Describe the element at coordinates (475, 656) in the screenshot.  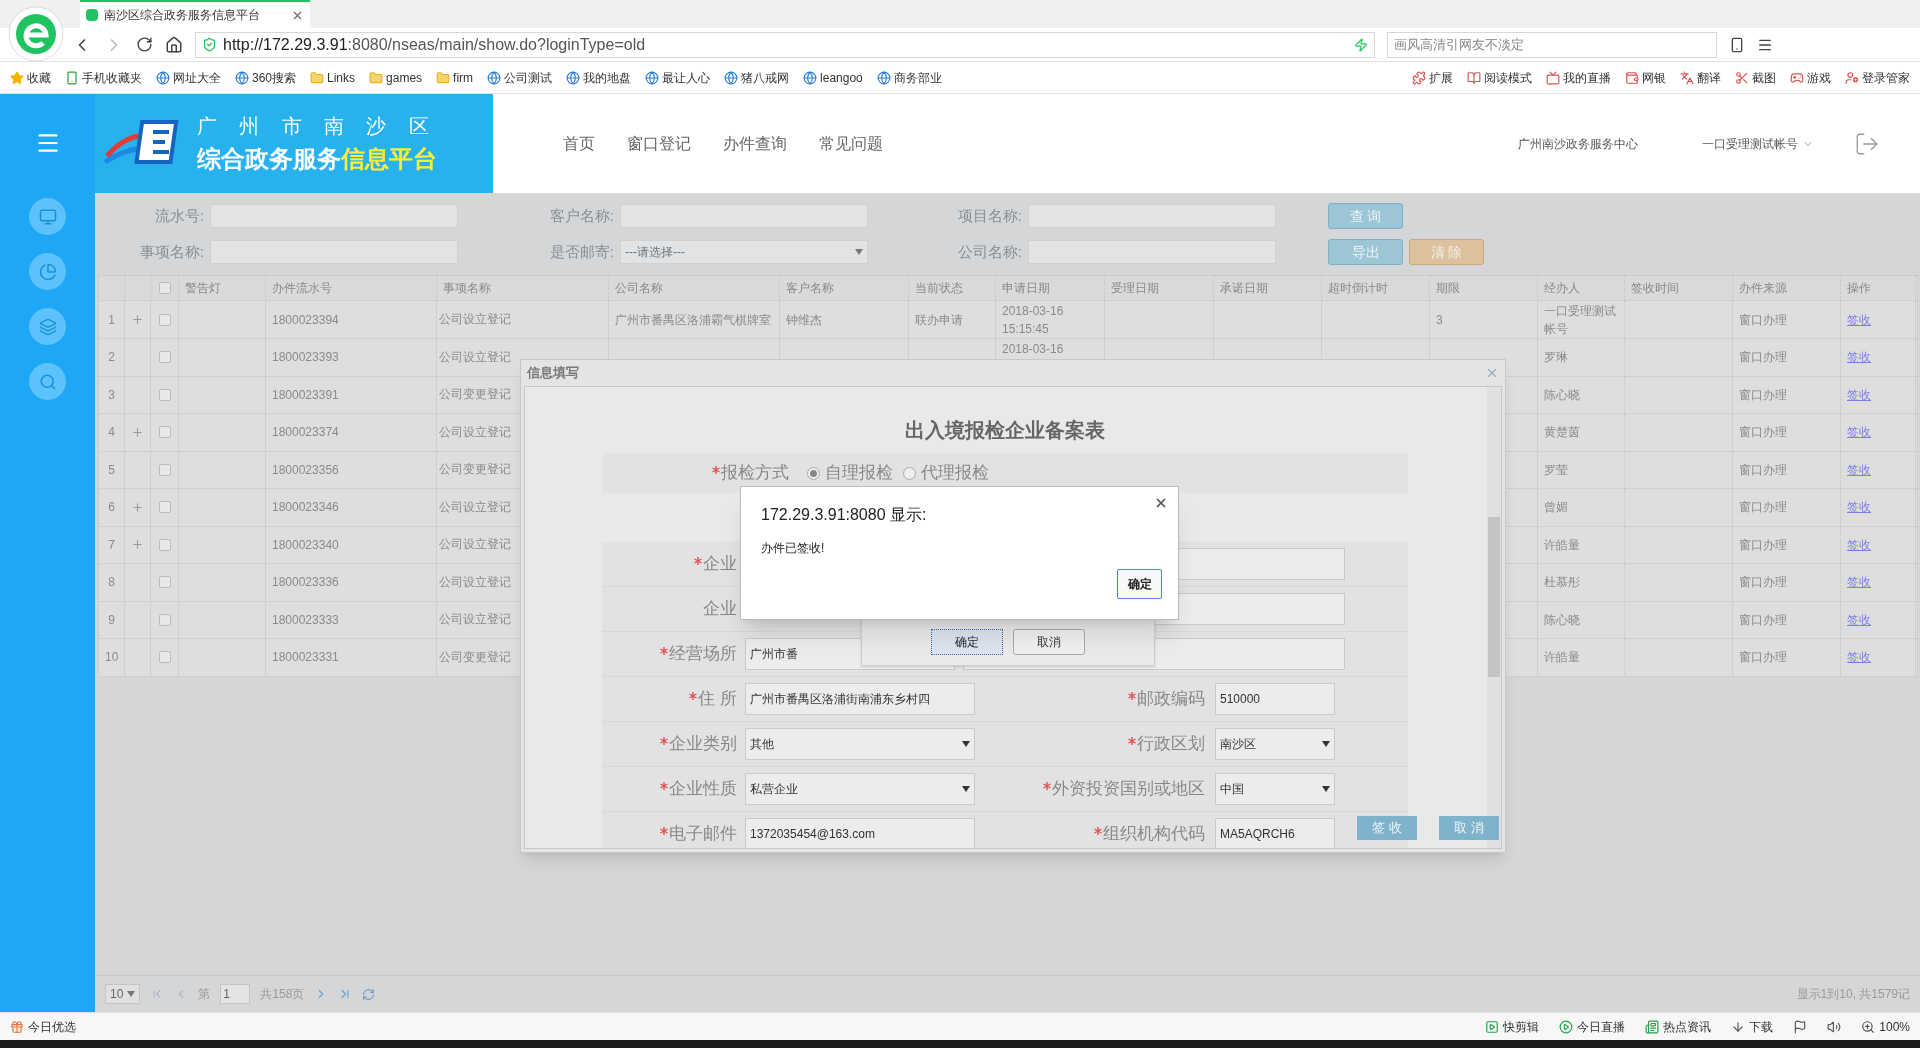
I see `table-cell: 公司变更登记` at that location.